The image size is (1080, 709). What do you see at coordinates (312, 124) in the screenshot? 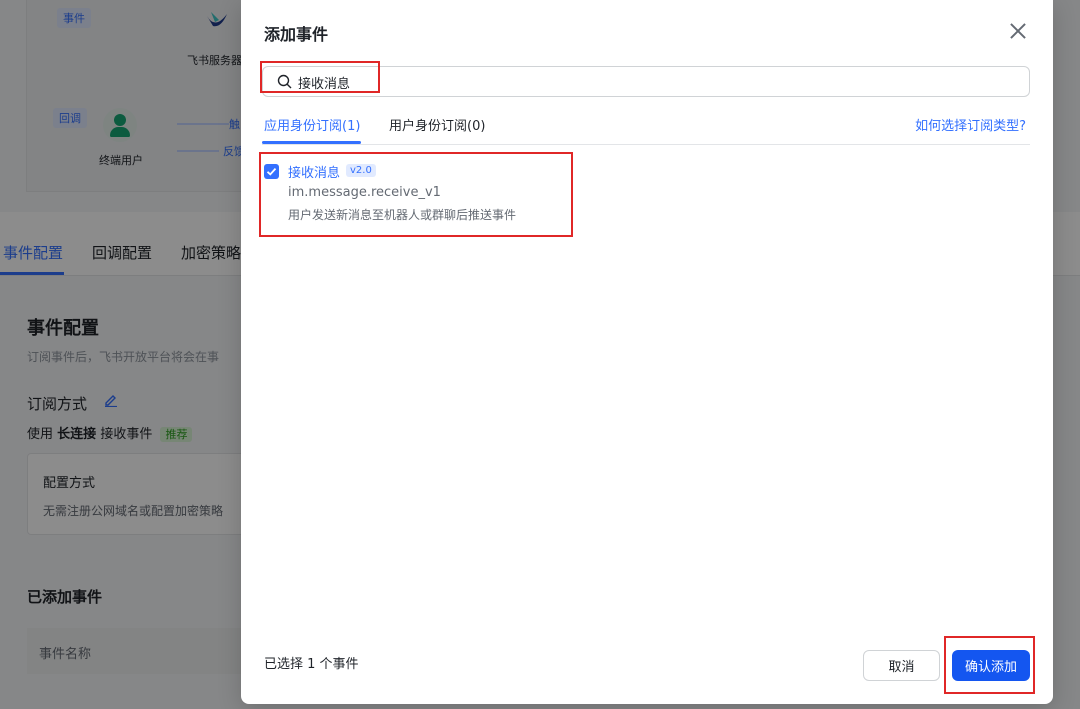
I see `tab-app-subscription: 应用身份订阅(1)` at bounding box center [312, 124].